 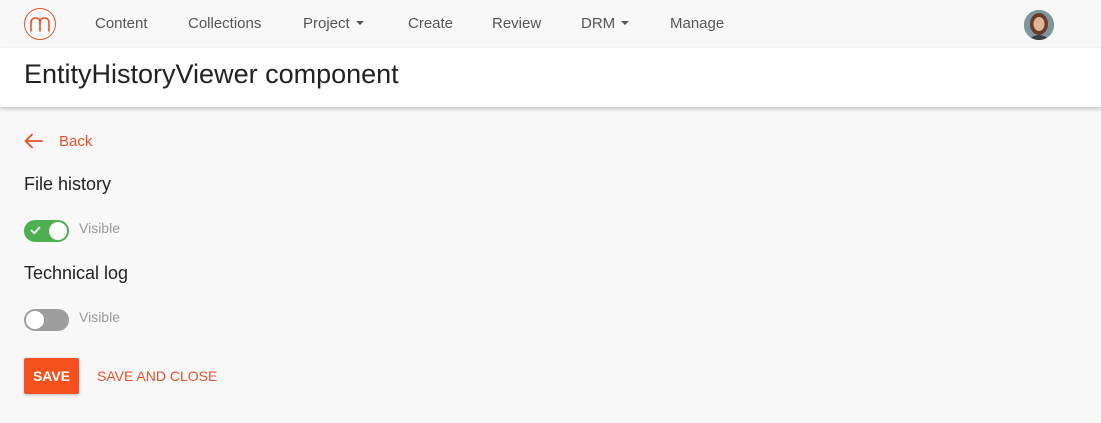 What do you see at coordinates (72, 320) in the screenshot?
I see `technical-log-toggle-row: Visible` at bounding box center [72, 320].